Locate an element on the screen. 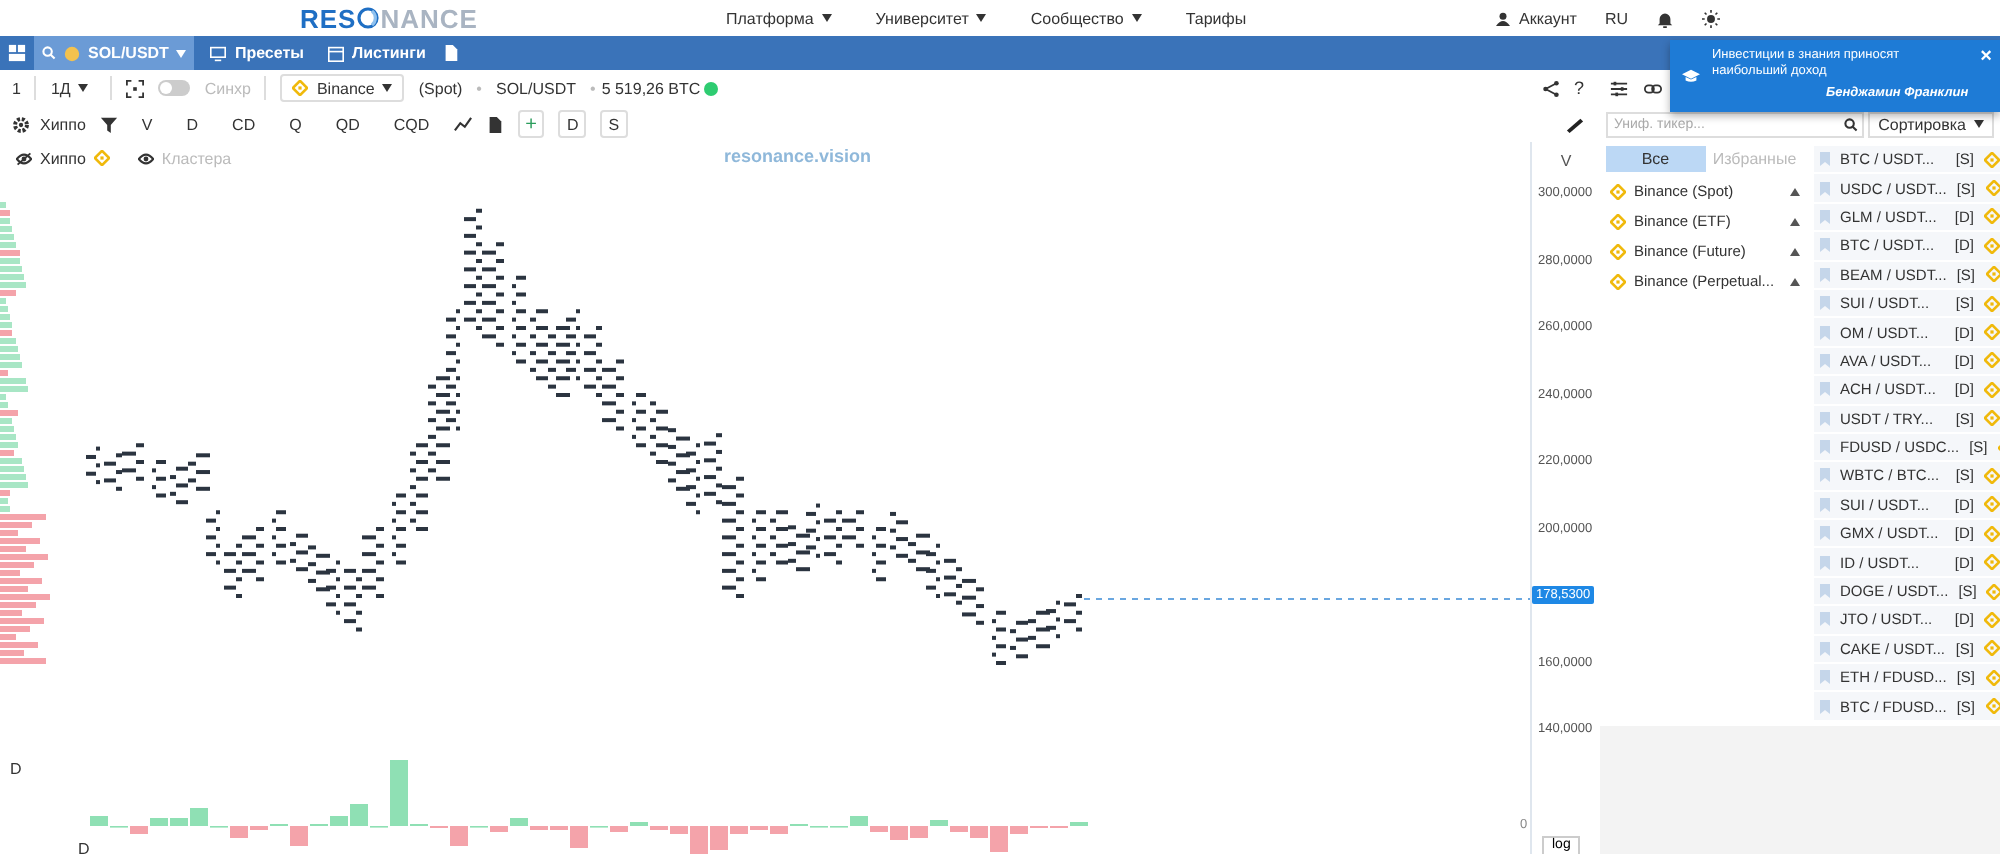  calendar-icon is located at coordinates (335, 53).